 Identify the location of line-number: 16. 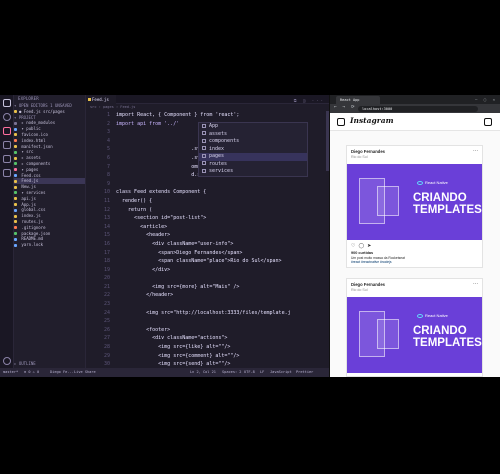
(106, 243).